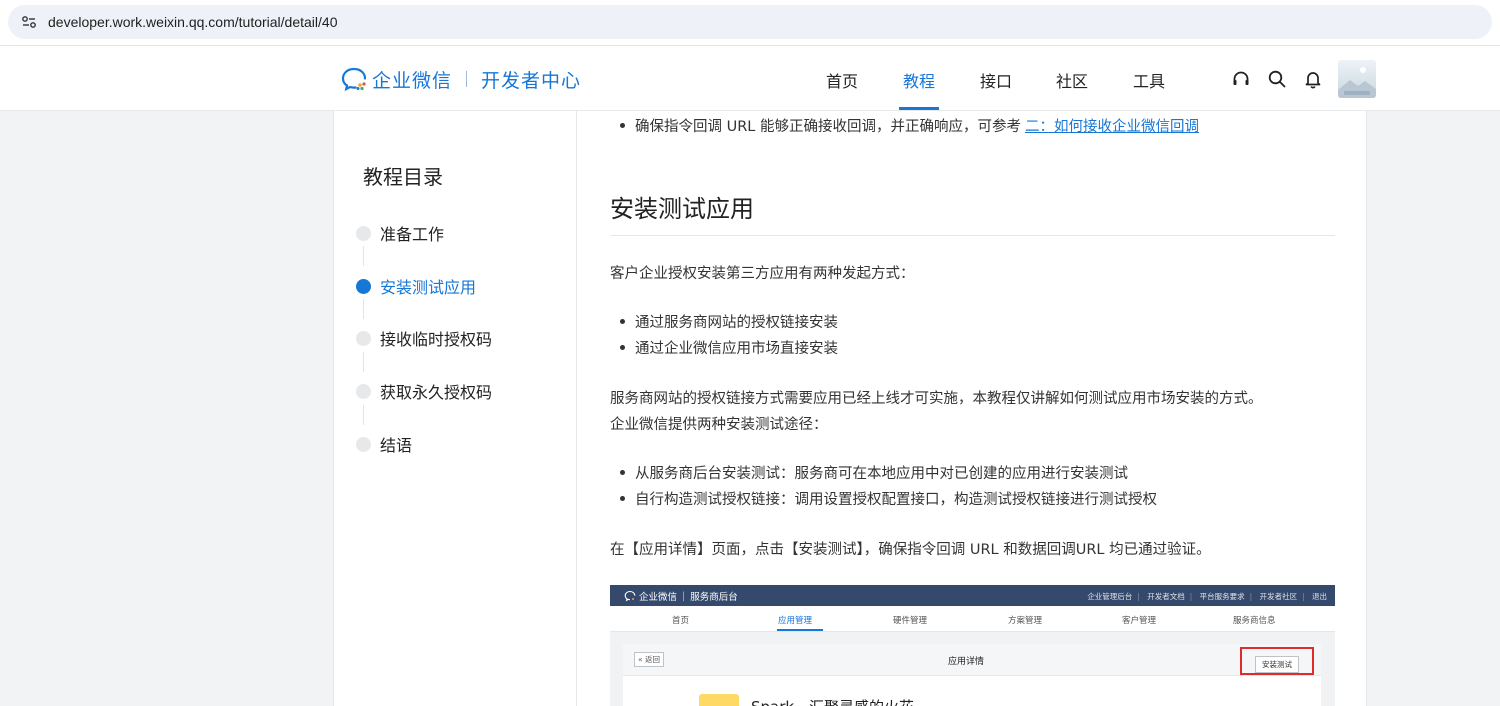  I want to click on list-item: 从服务商后台安装测试：服务商可在本地应用中对已创建的应用进行安装测试, so click(874, 472).